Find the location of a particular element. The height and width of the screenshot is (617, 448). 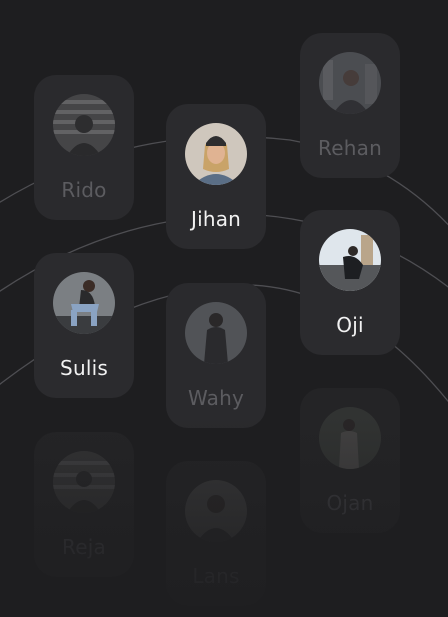

contact-card-wahy: Wahy is located at coordinates (216, 355).